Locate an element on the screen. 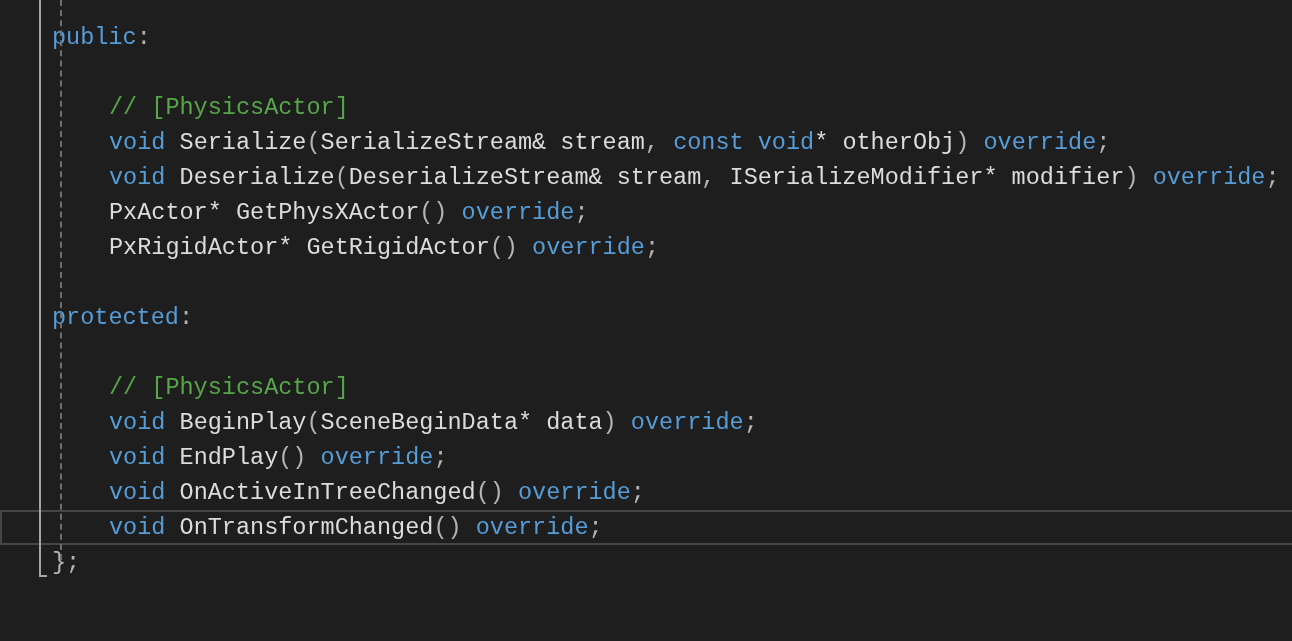  code-line: protected: is located at coordinates (123, 318).